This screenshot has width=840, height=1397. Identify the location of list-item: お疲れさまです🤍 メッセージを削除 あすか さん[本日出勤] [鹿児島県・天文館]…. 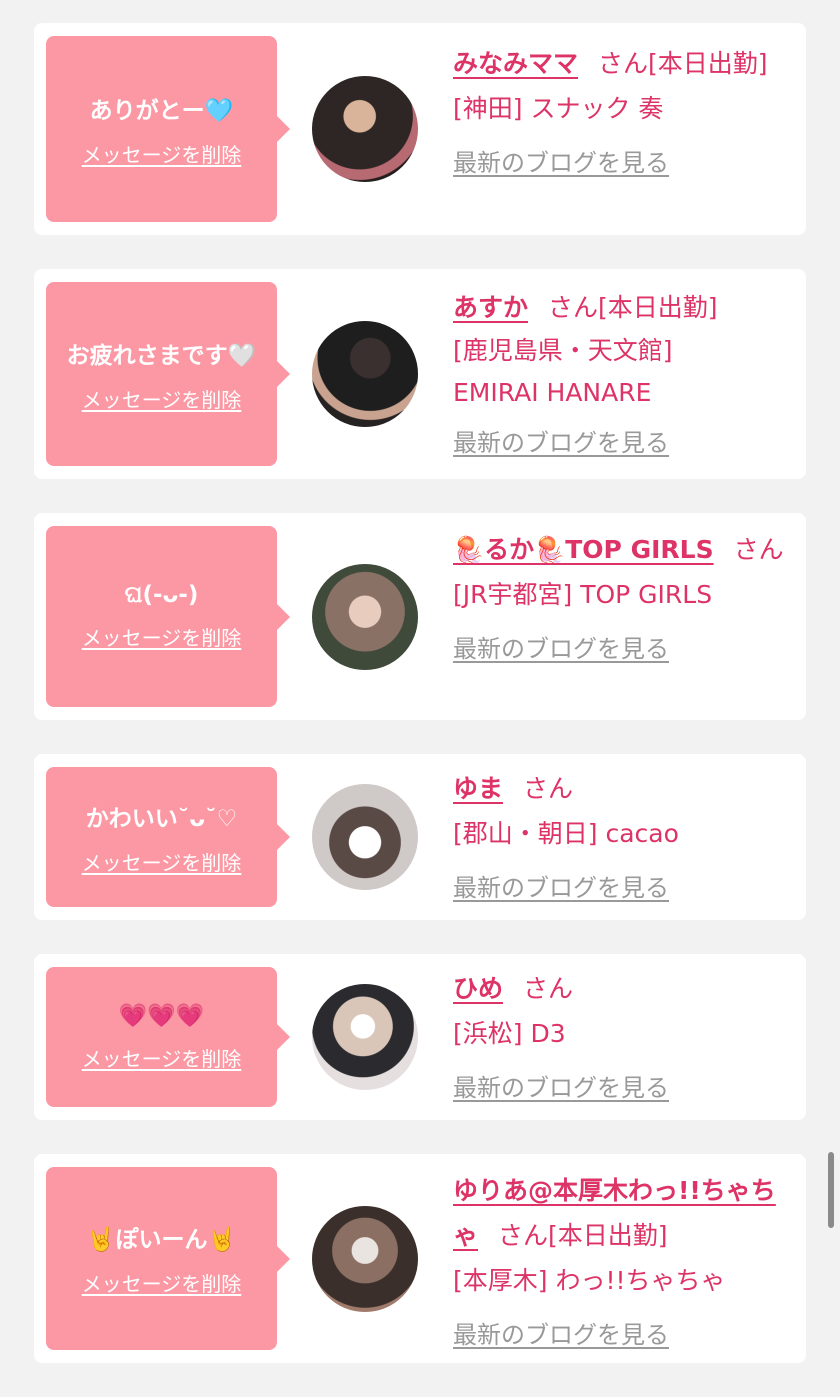
(420, 374).